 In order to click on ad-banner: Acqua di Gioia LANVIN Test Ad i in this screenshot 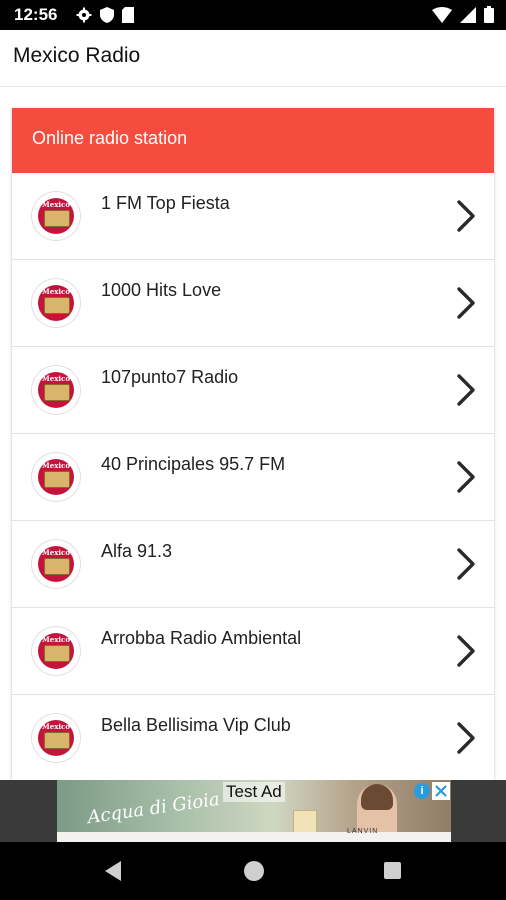, I will do `click(253, 811)`.